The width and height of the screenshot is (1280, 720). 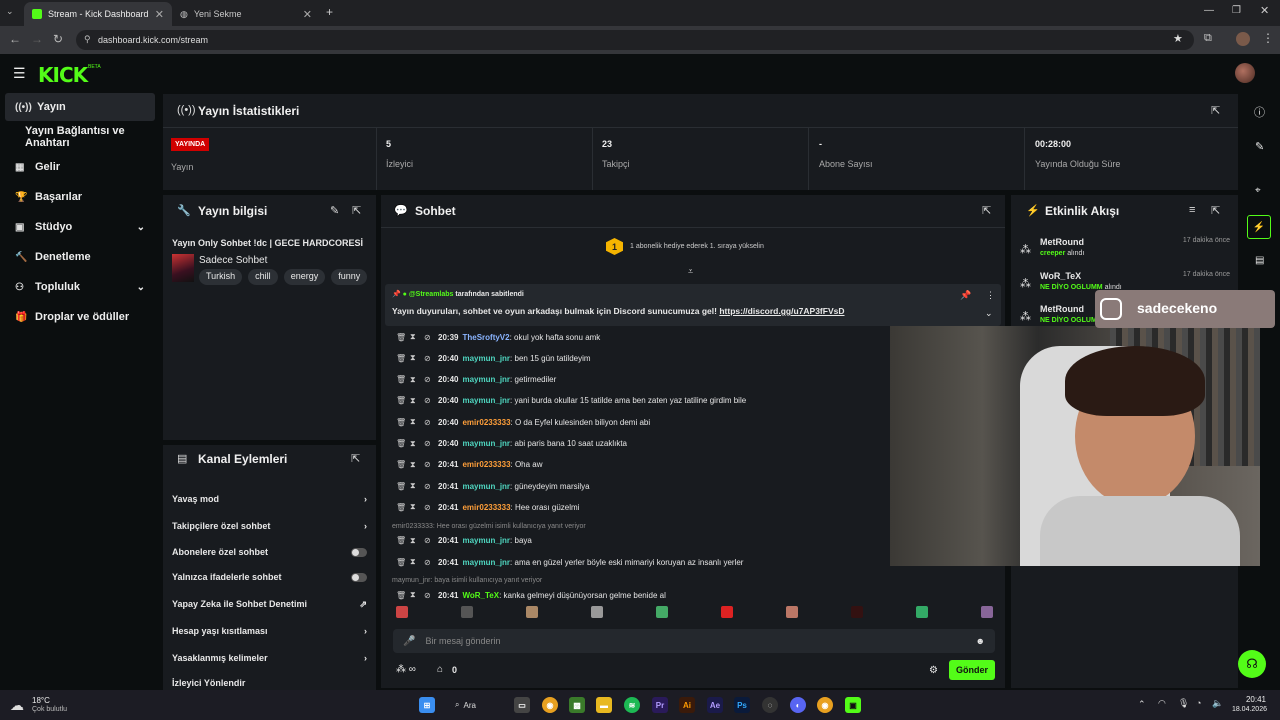 I want to click on emotes-only-toggle, so click(x=359, y=577).